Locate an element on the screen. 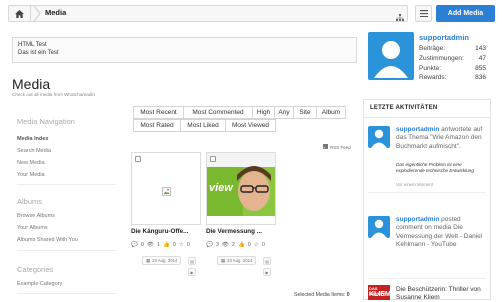  stat-value: 855 is located at coordinates (480, 68).